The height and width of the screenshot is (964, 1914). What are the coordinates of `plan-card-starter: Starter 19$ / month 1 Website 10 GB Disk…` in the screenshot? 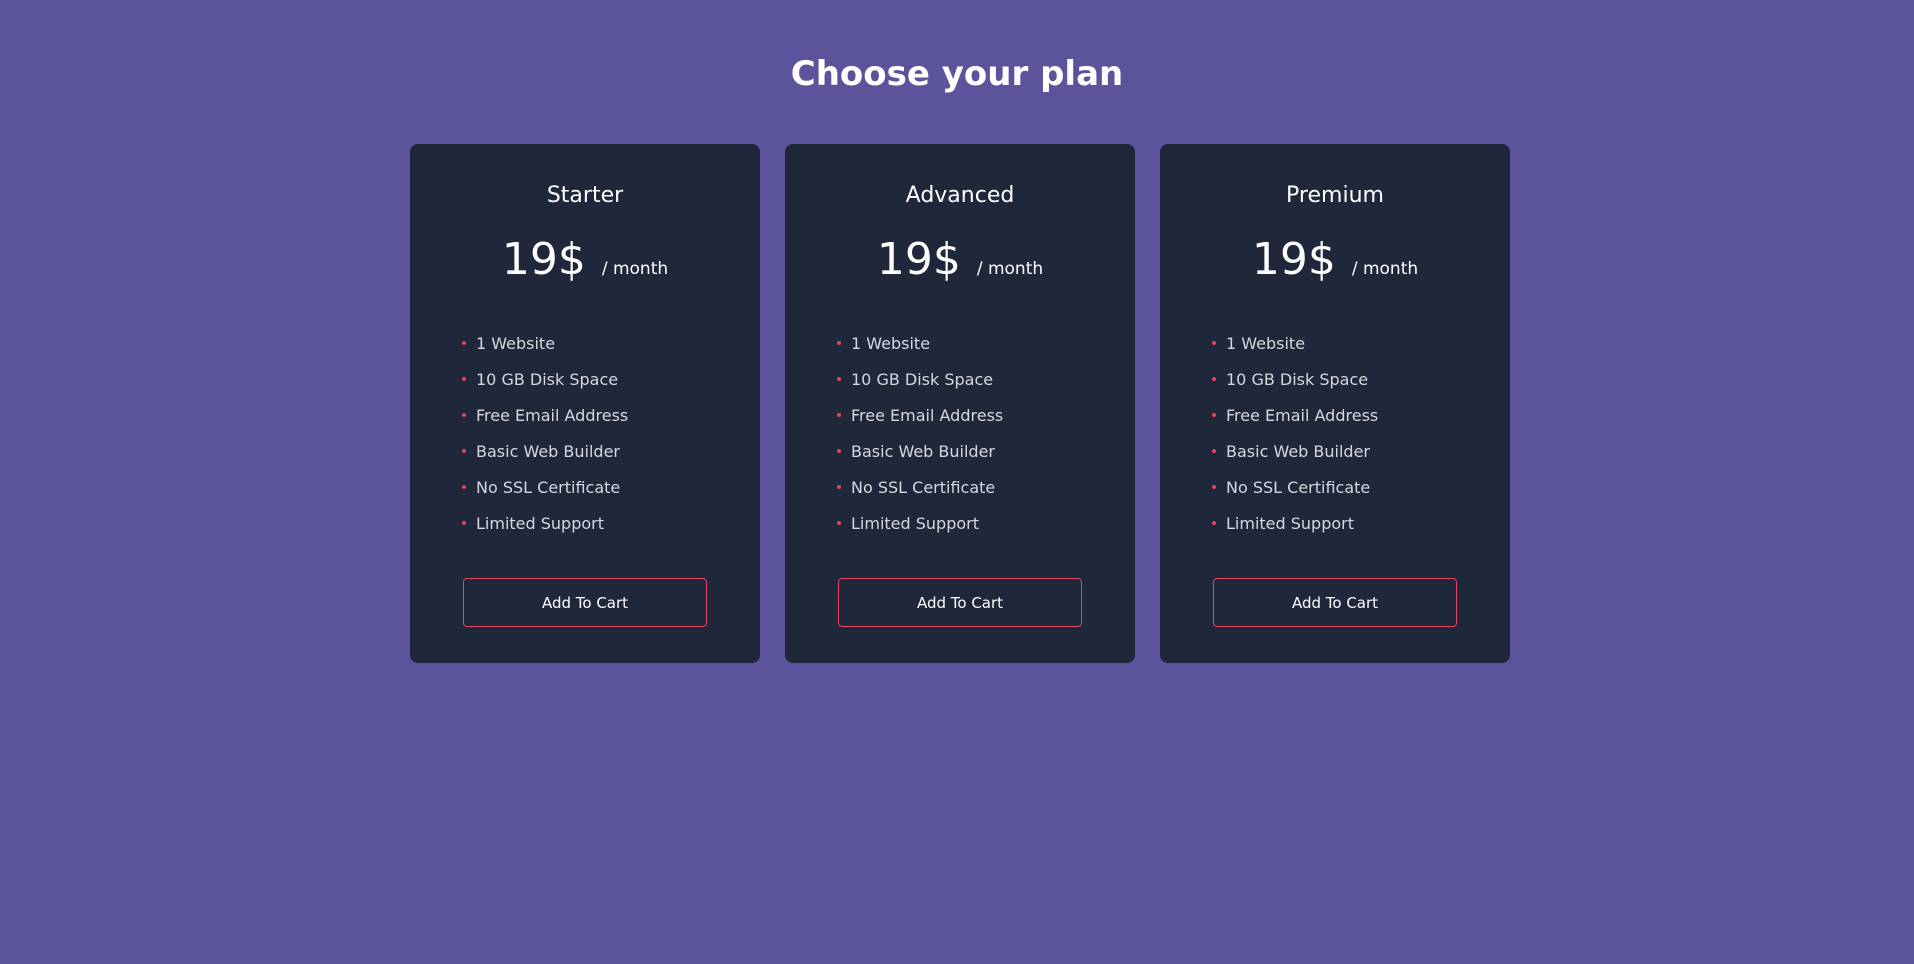 It's located at (585, 403).